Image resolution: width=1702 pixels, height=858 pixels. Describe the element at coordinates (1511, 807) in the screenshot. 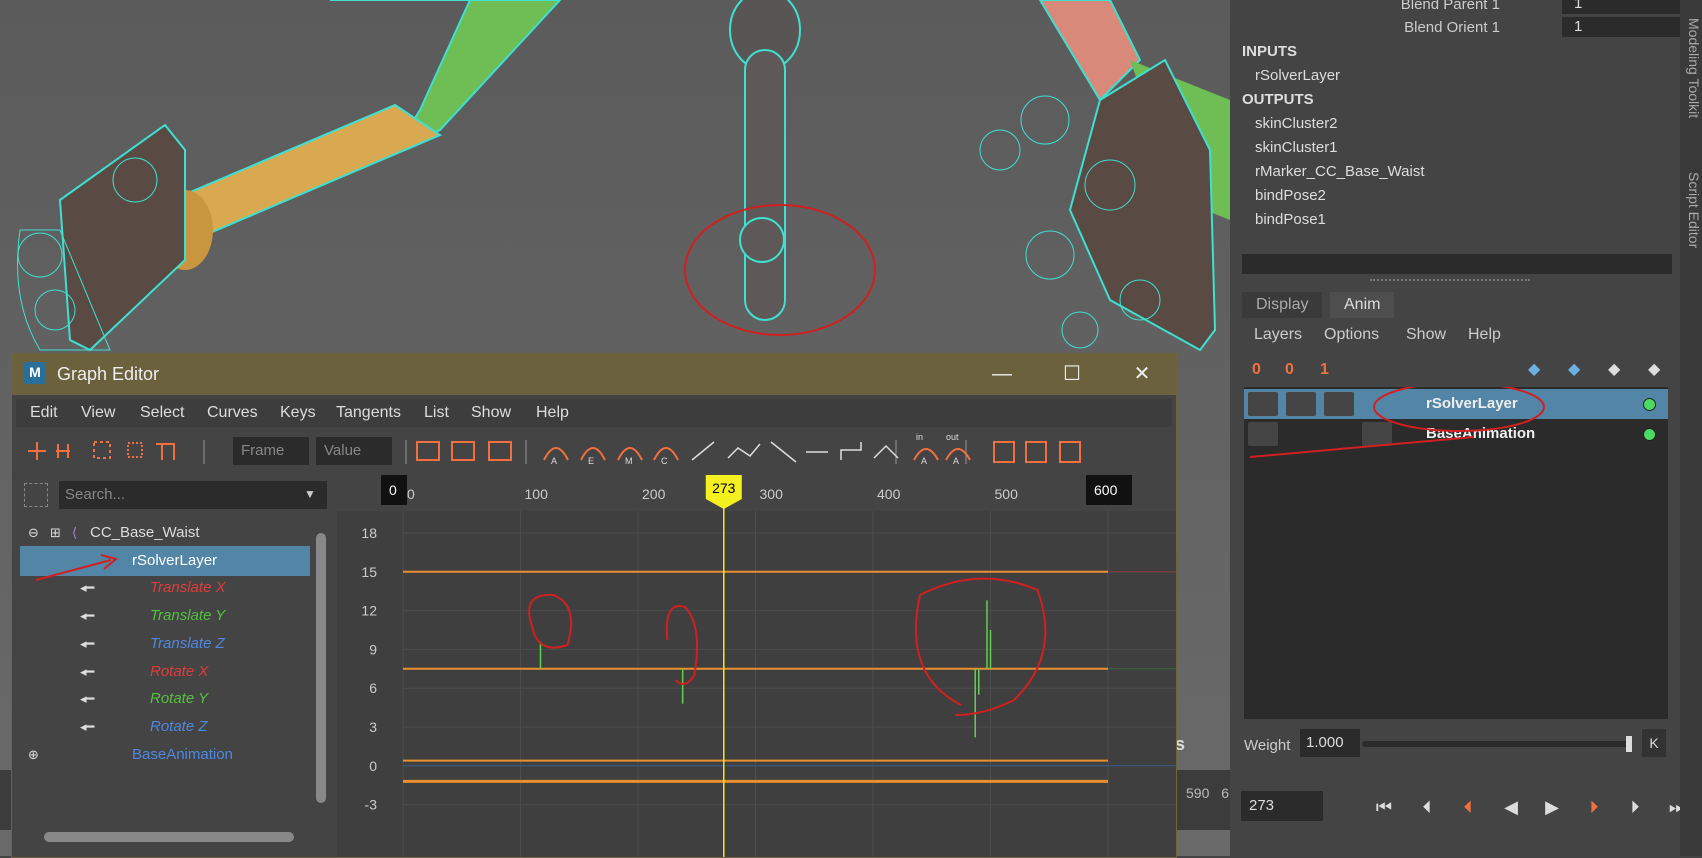

I see `play-backwards-icon: ◀` at that location.